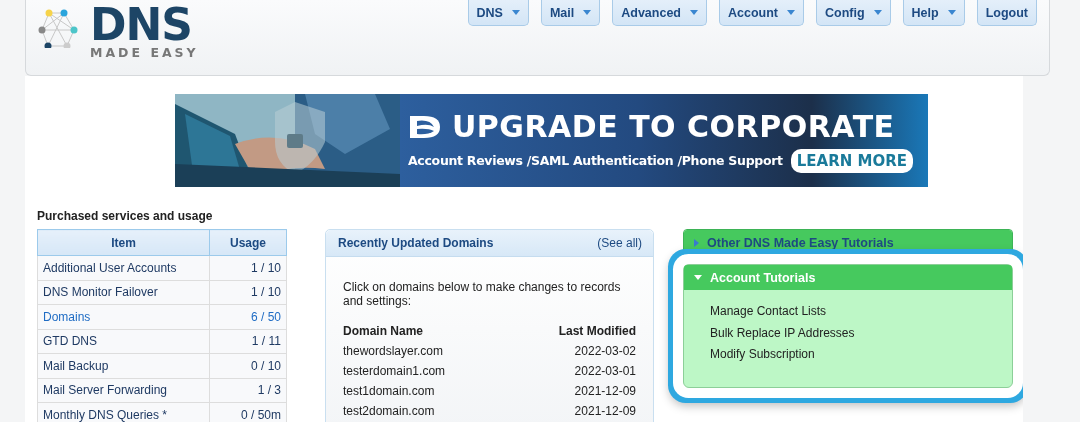  Describe the element at coordinates (933, 13) in the screenshot. I see `nav-menu-button: Help` at that location.